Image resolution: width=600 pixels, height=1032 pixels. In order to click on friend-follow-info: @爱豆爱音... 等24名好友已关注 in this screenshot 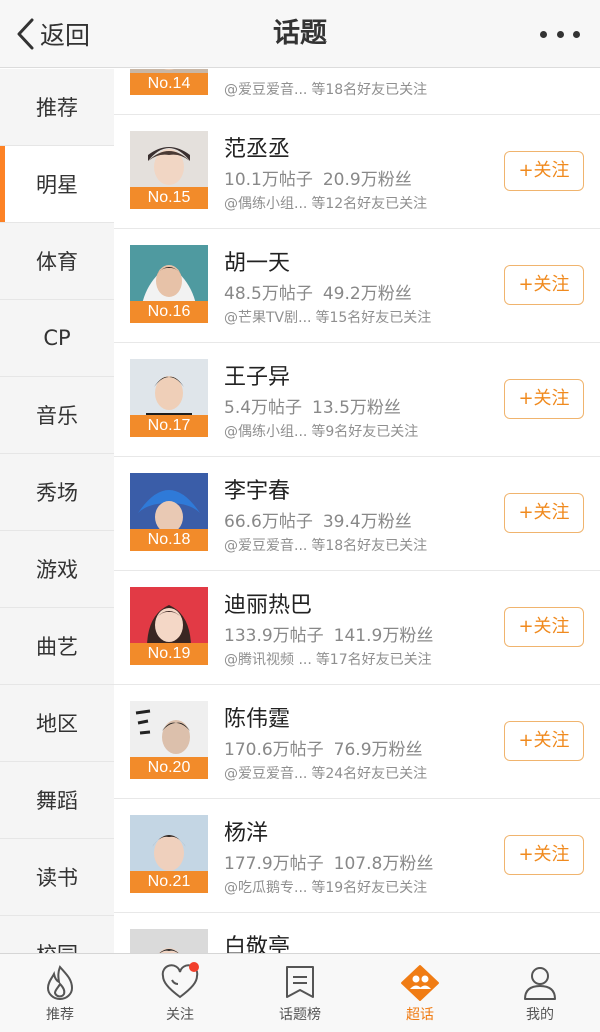, I will do `click(325, 773)`.